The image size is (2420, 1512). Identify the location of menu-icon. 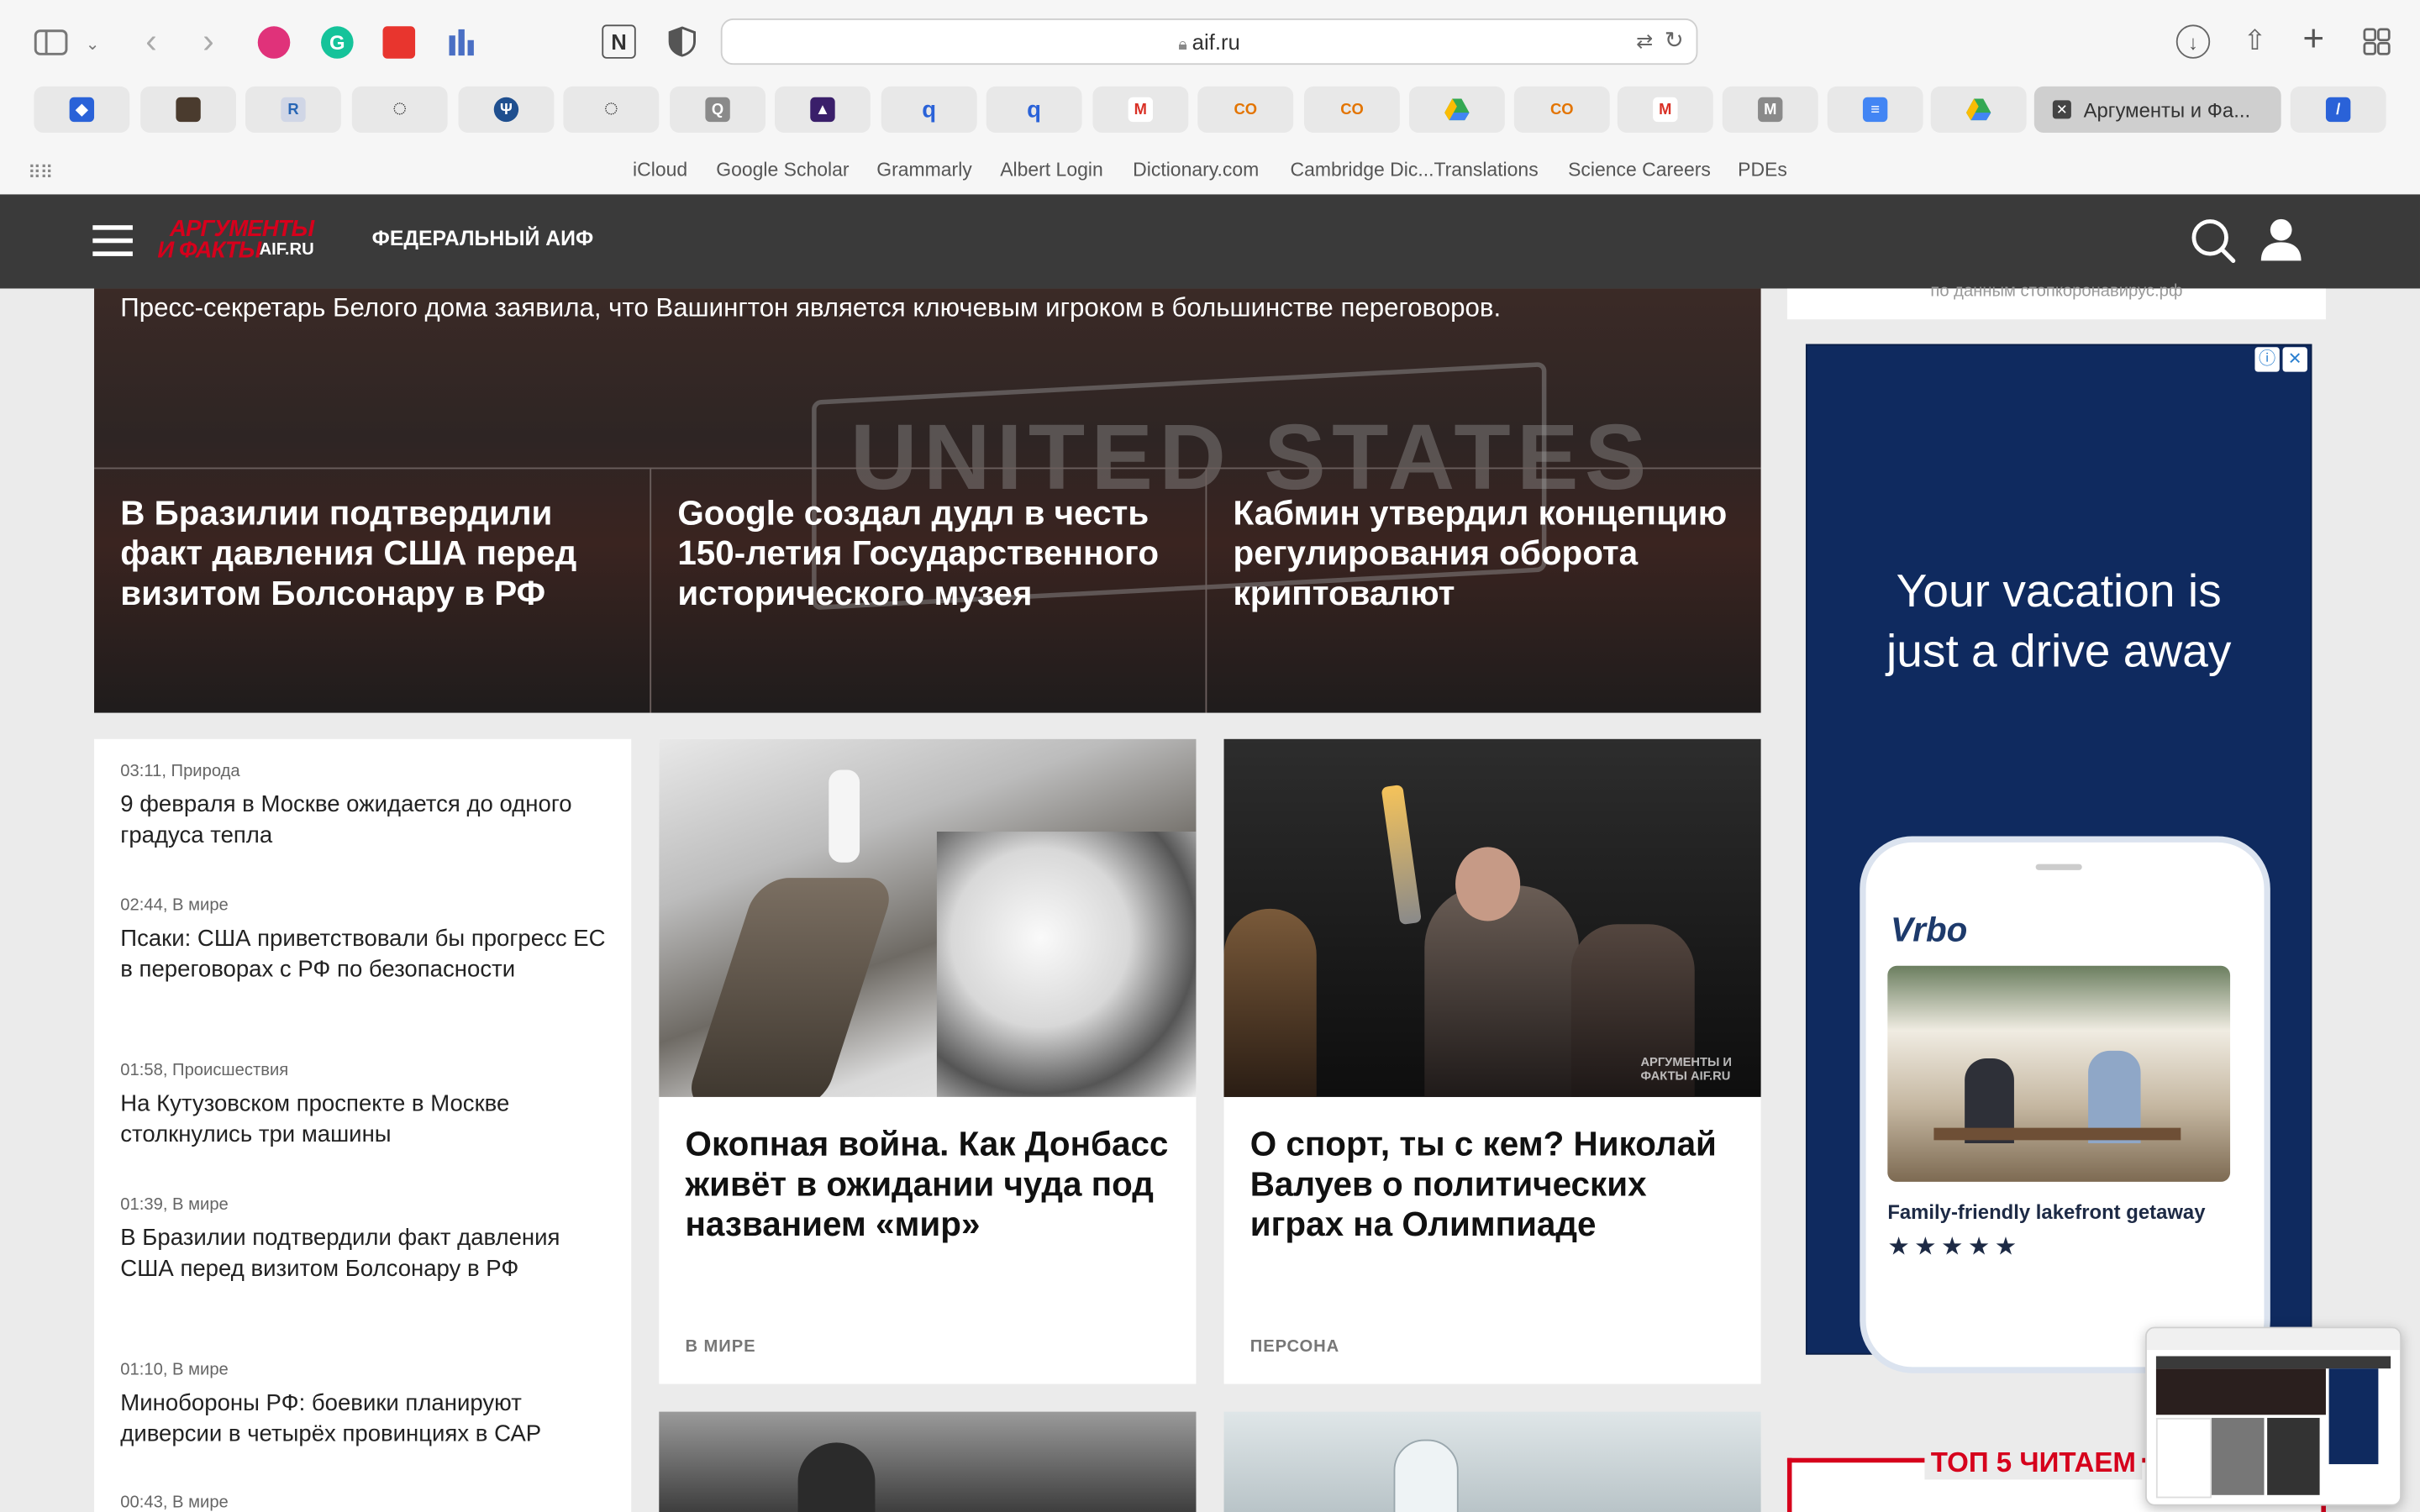
(113, 240).